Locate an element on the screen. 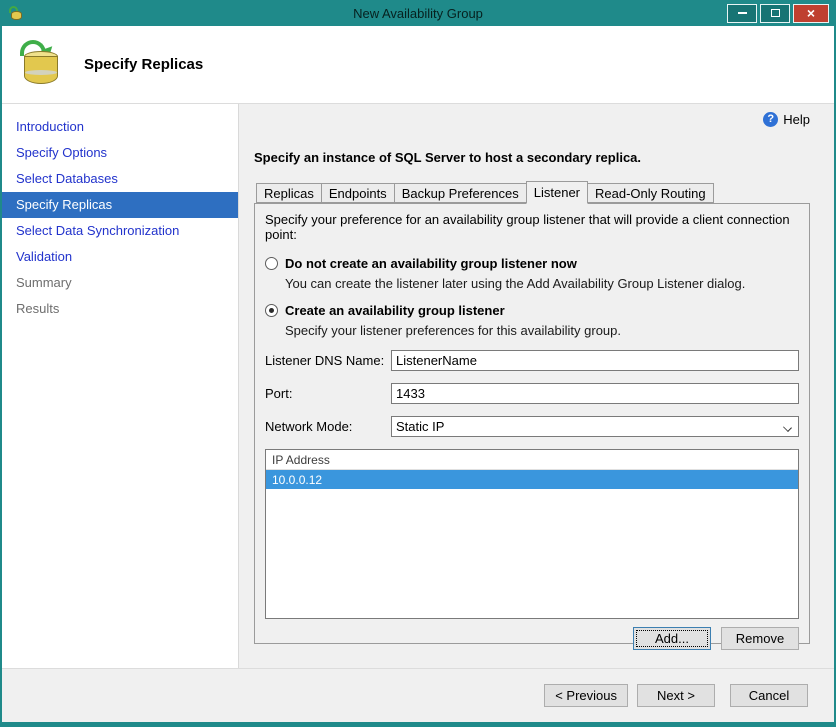  availability-group-icon is located at coordinates (42, 64).